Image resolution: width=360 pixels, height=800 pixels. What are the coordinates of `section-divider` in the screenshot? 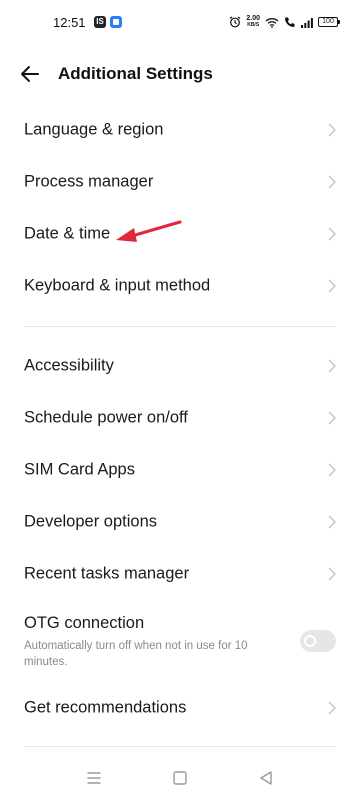 It's located at (180, 326).